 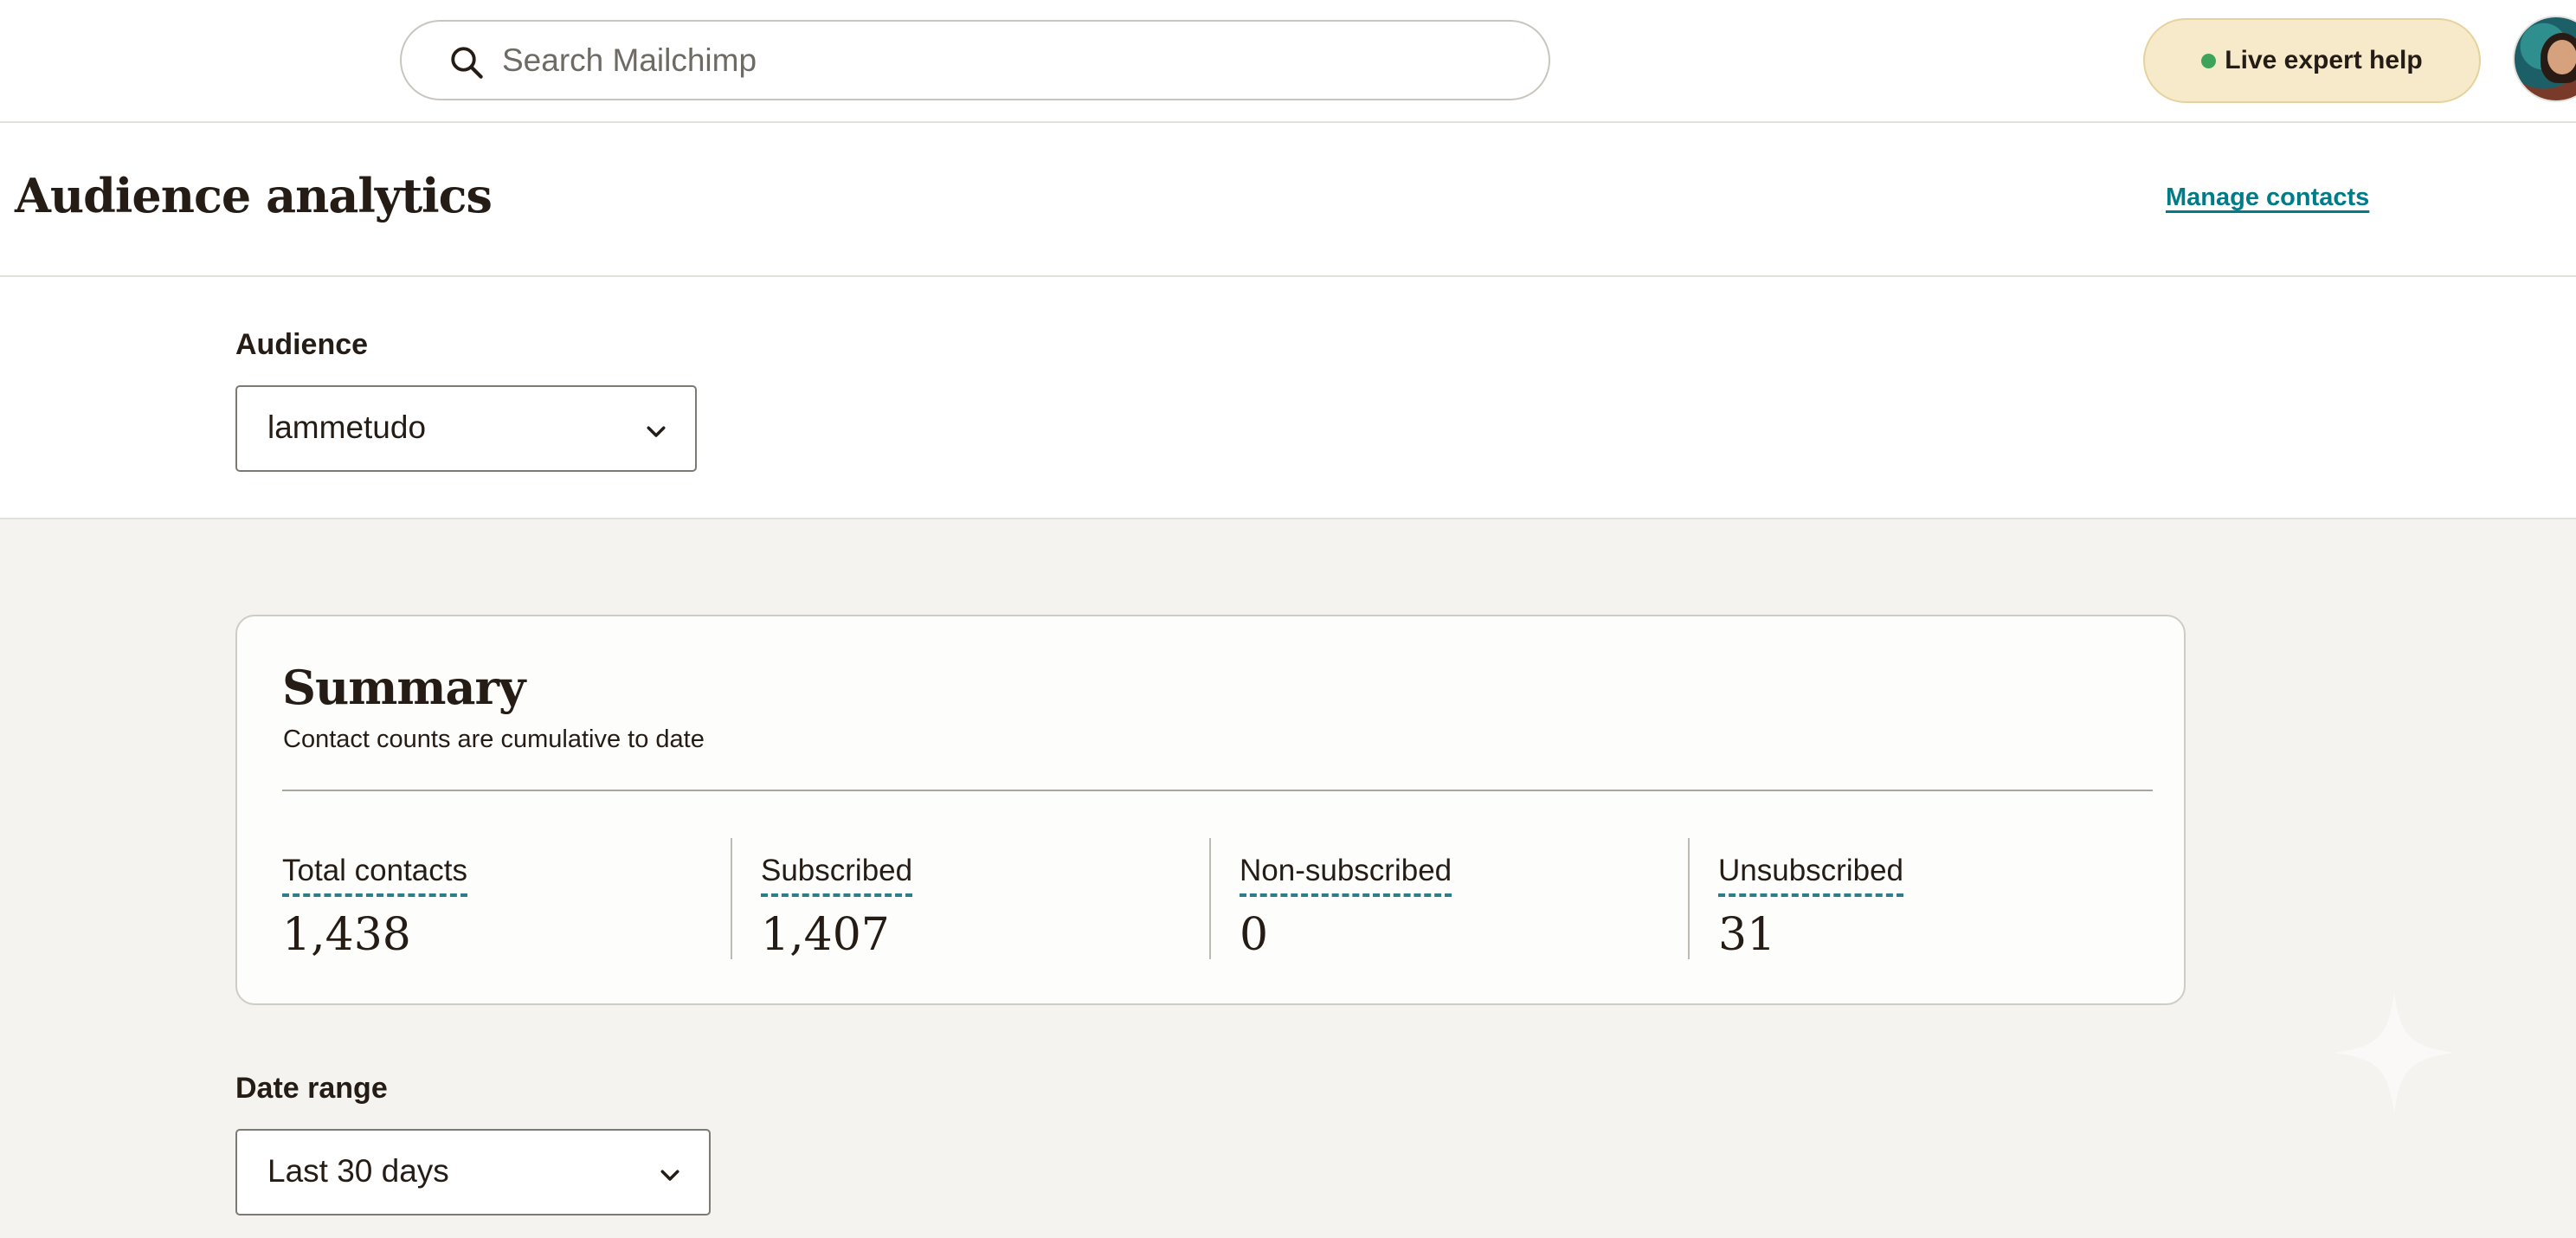 I want to click on page-title: Audience analytics, so click(x=254, y=195).